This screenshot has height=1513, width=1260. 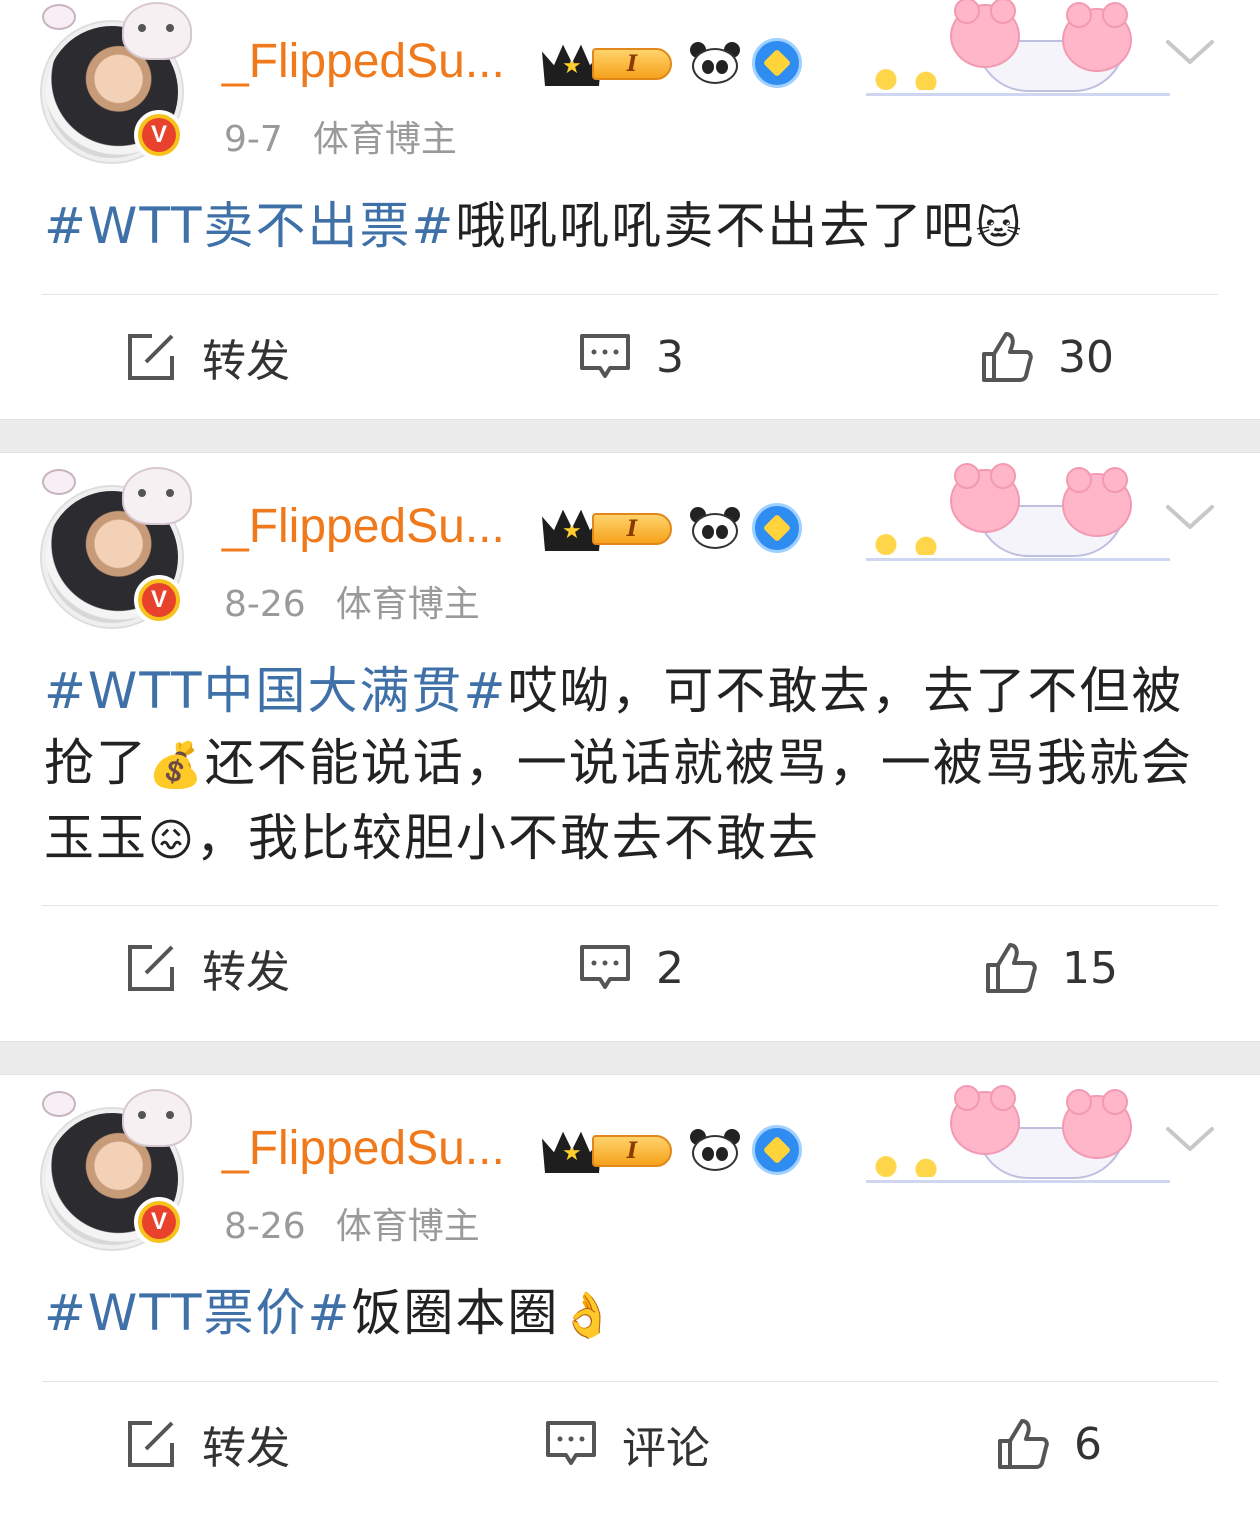 I want to click on emoji-money-bag-icon: 💰, so click(x=176, y=765).